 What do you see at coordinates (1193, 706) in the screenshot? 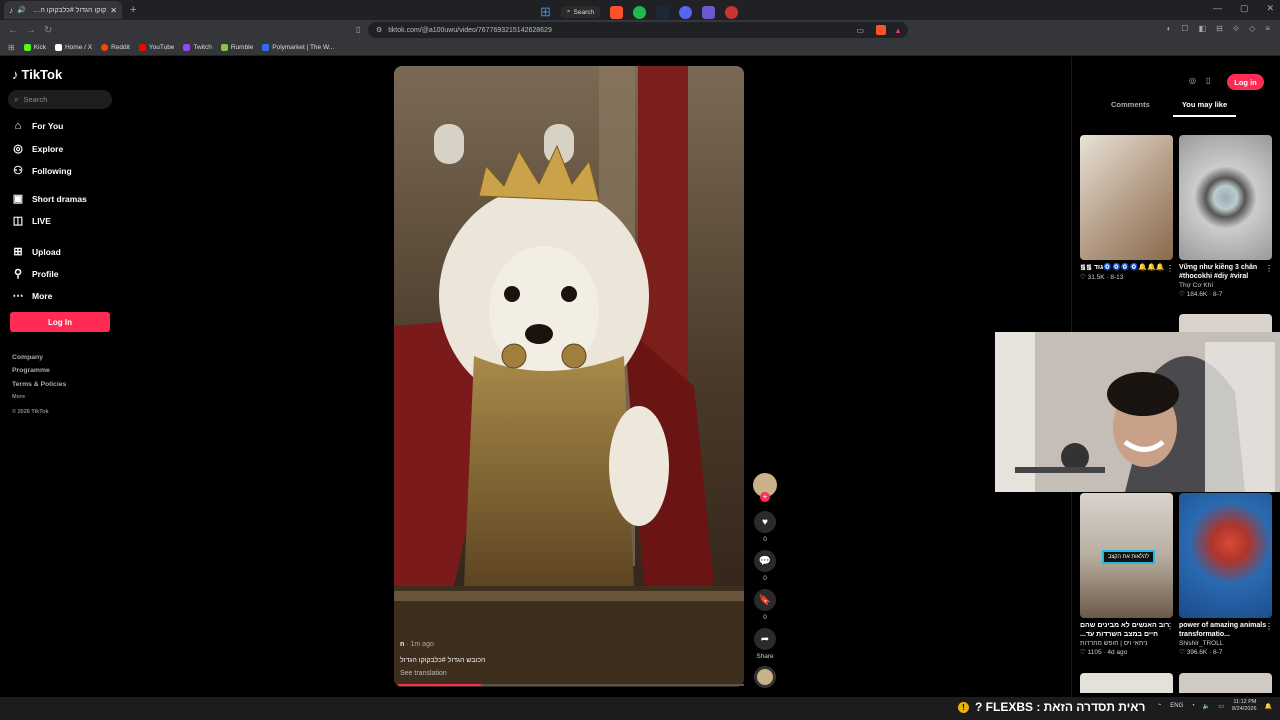
I see `network-icon: ◔` at bounding box center [1193, 706].